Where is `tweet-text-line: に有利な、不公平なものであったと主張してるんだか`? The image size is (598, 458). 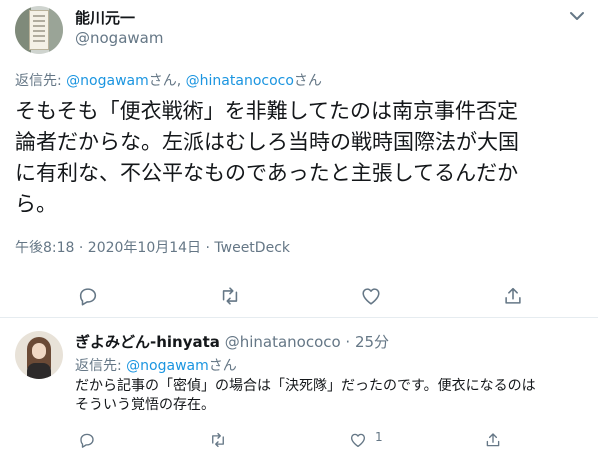
tweet-text-line: に有利な、不公平なものであったと主張してるんだか is located at coordinates (267, 173).